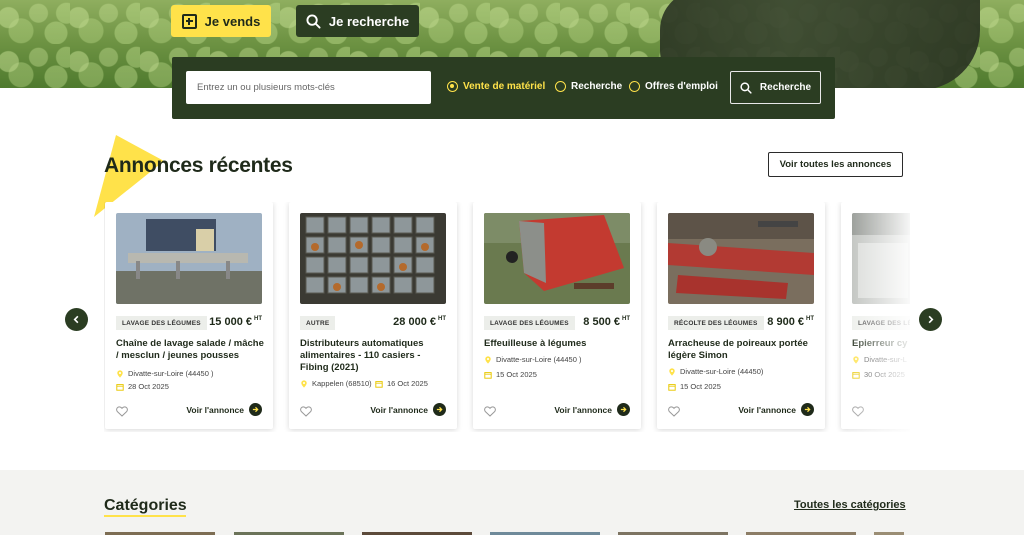  Describe the element at coordinates (369, 21) in the screenshot. I see `search-wanted-label: Je recherche` at that location.